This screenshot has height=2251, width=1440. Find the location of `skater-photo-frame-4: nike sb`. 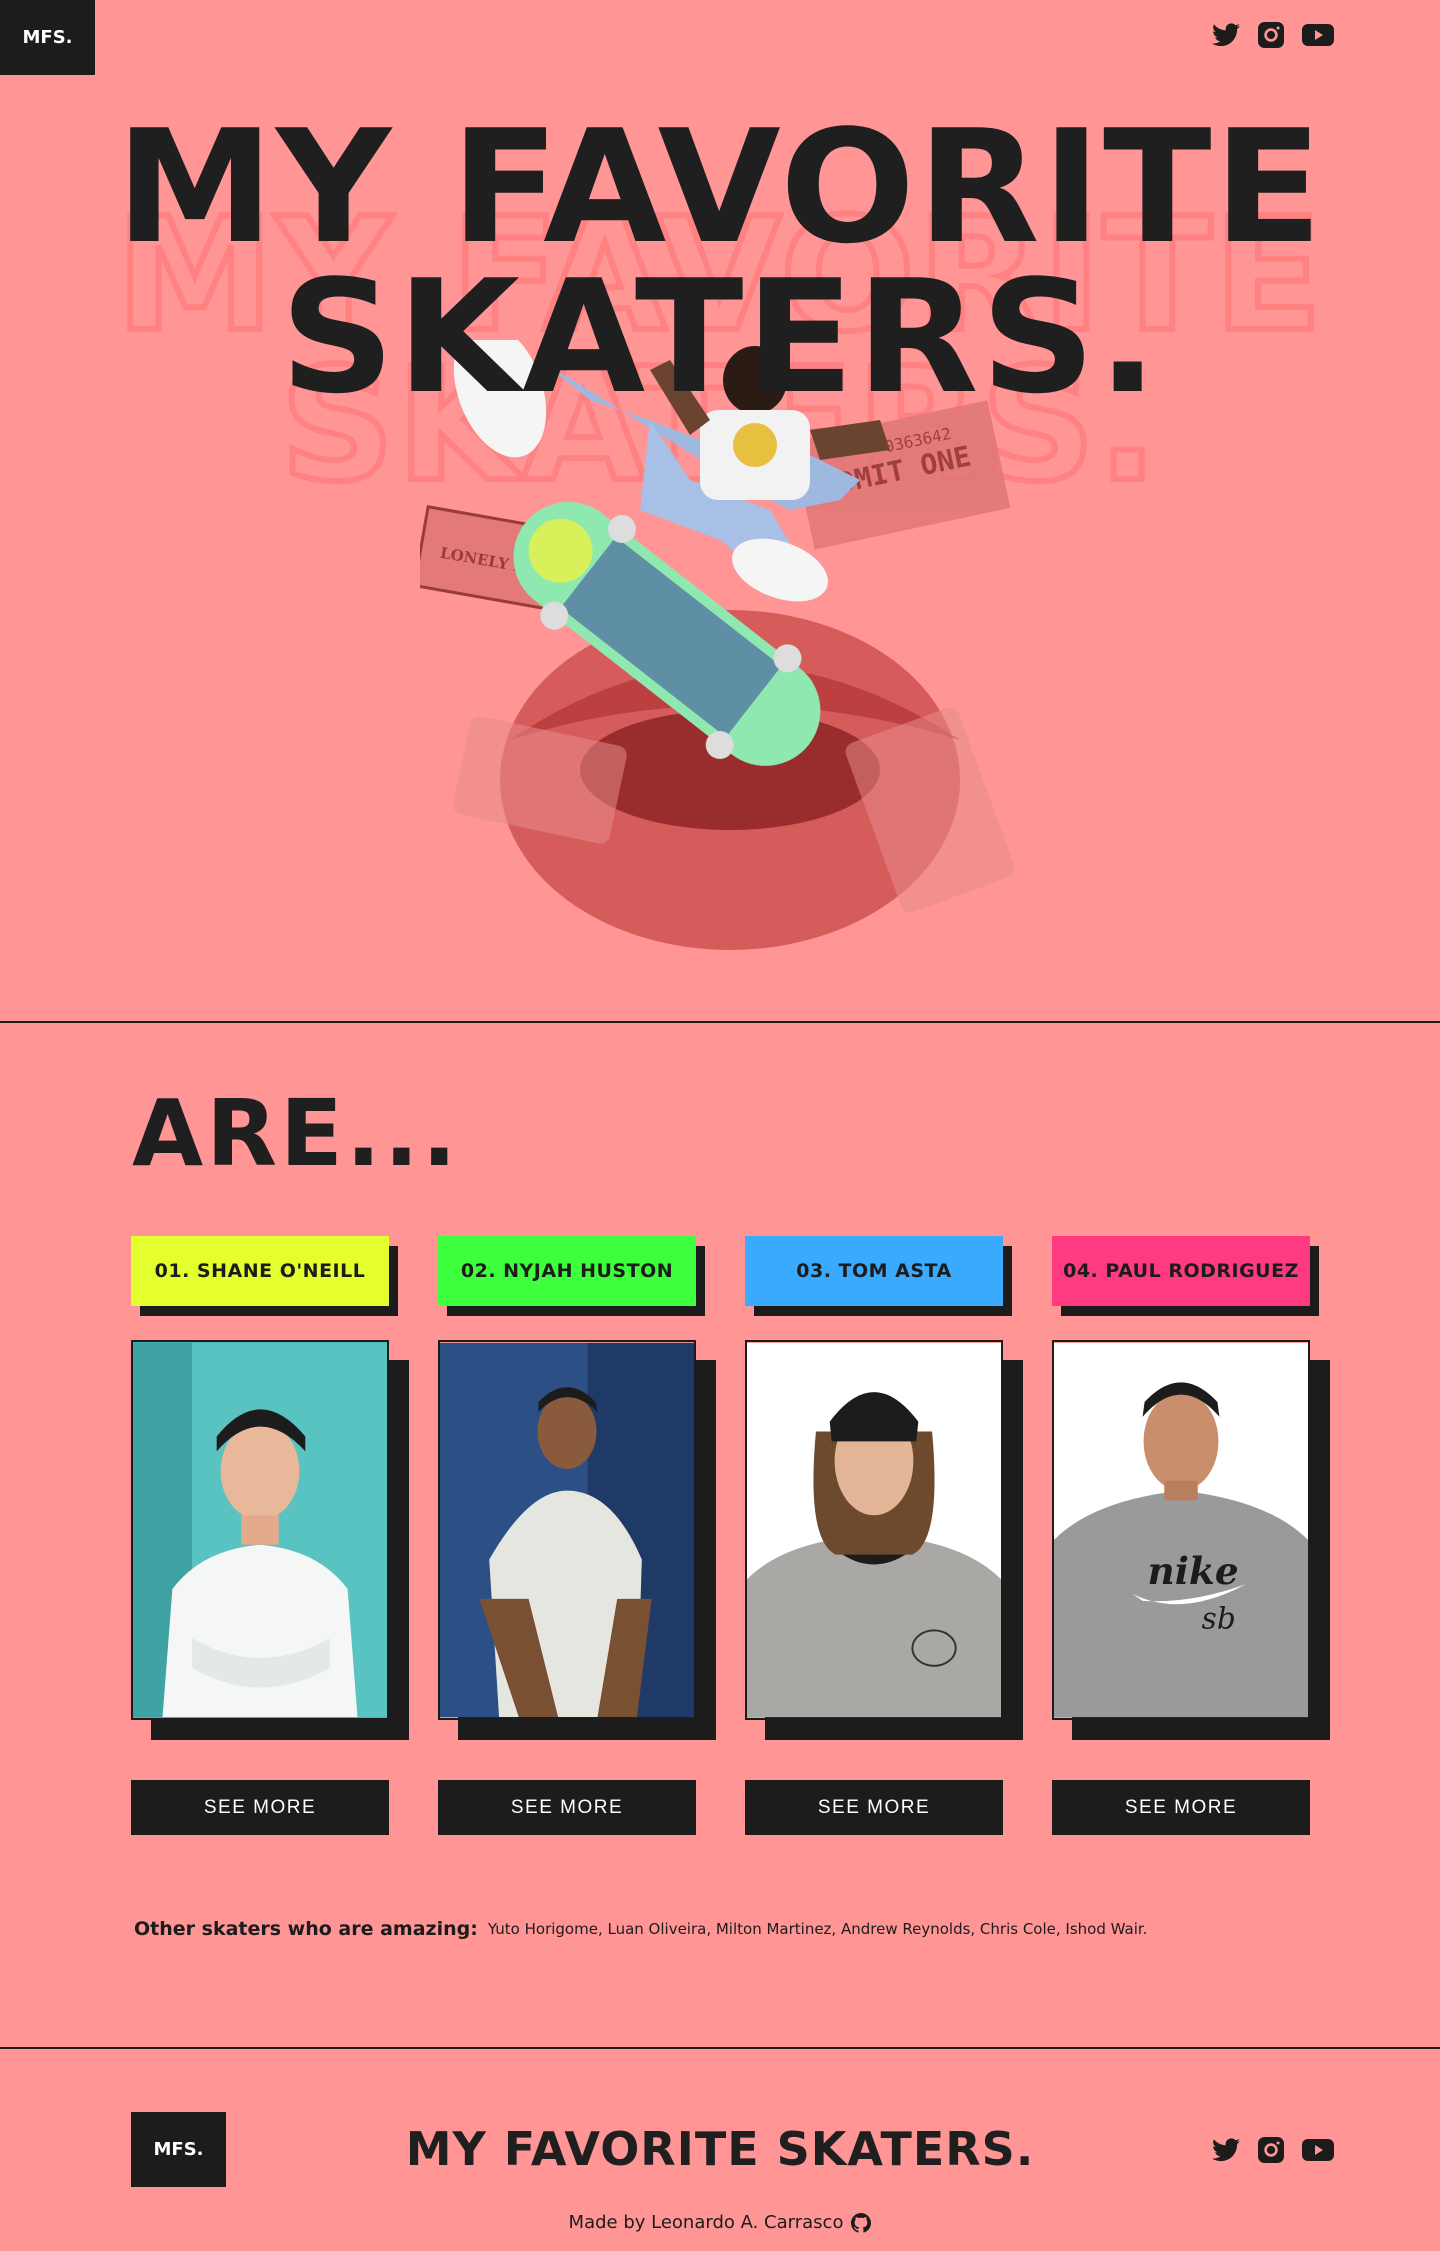

skater-photo-frame-4: nike sb is located at coordinates (1191, 1540).